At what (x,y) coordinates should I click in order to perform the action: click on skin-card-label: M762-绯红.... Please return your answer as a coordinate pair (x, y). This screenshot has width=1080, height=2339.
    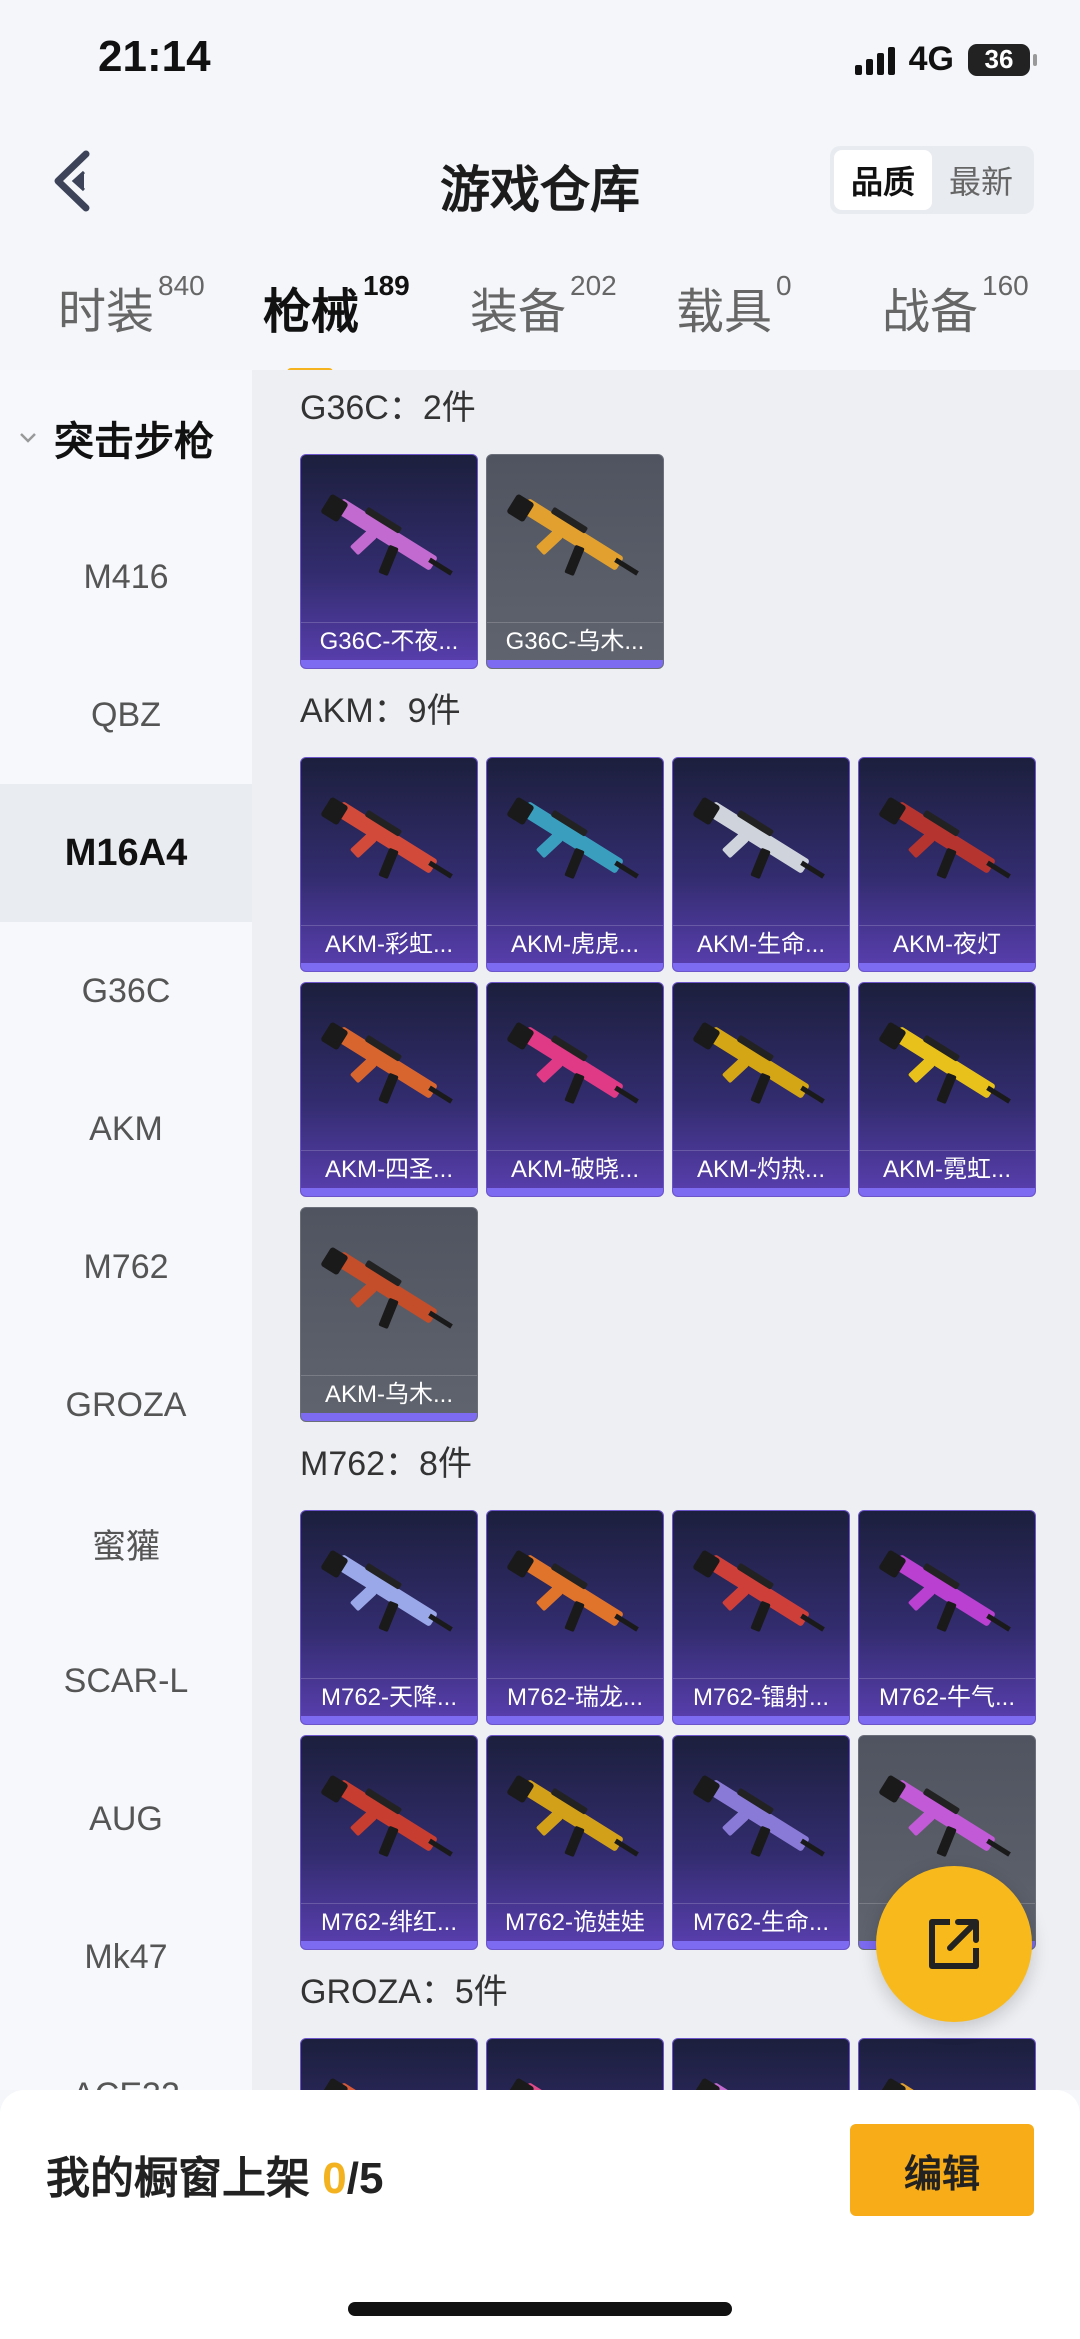
    Looking at the image, I should click on (389, 1922).